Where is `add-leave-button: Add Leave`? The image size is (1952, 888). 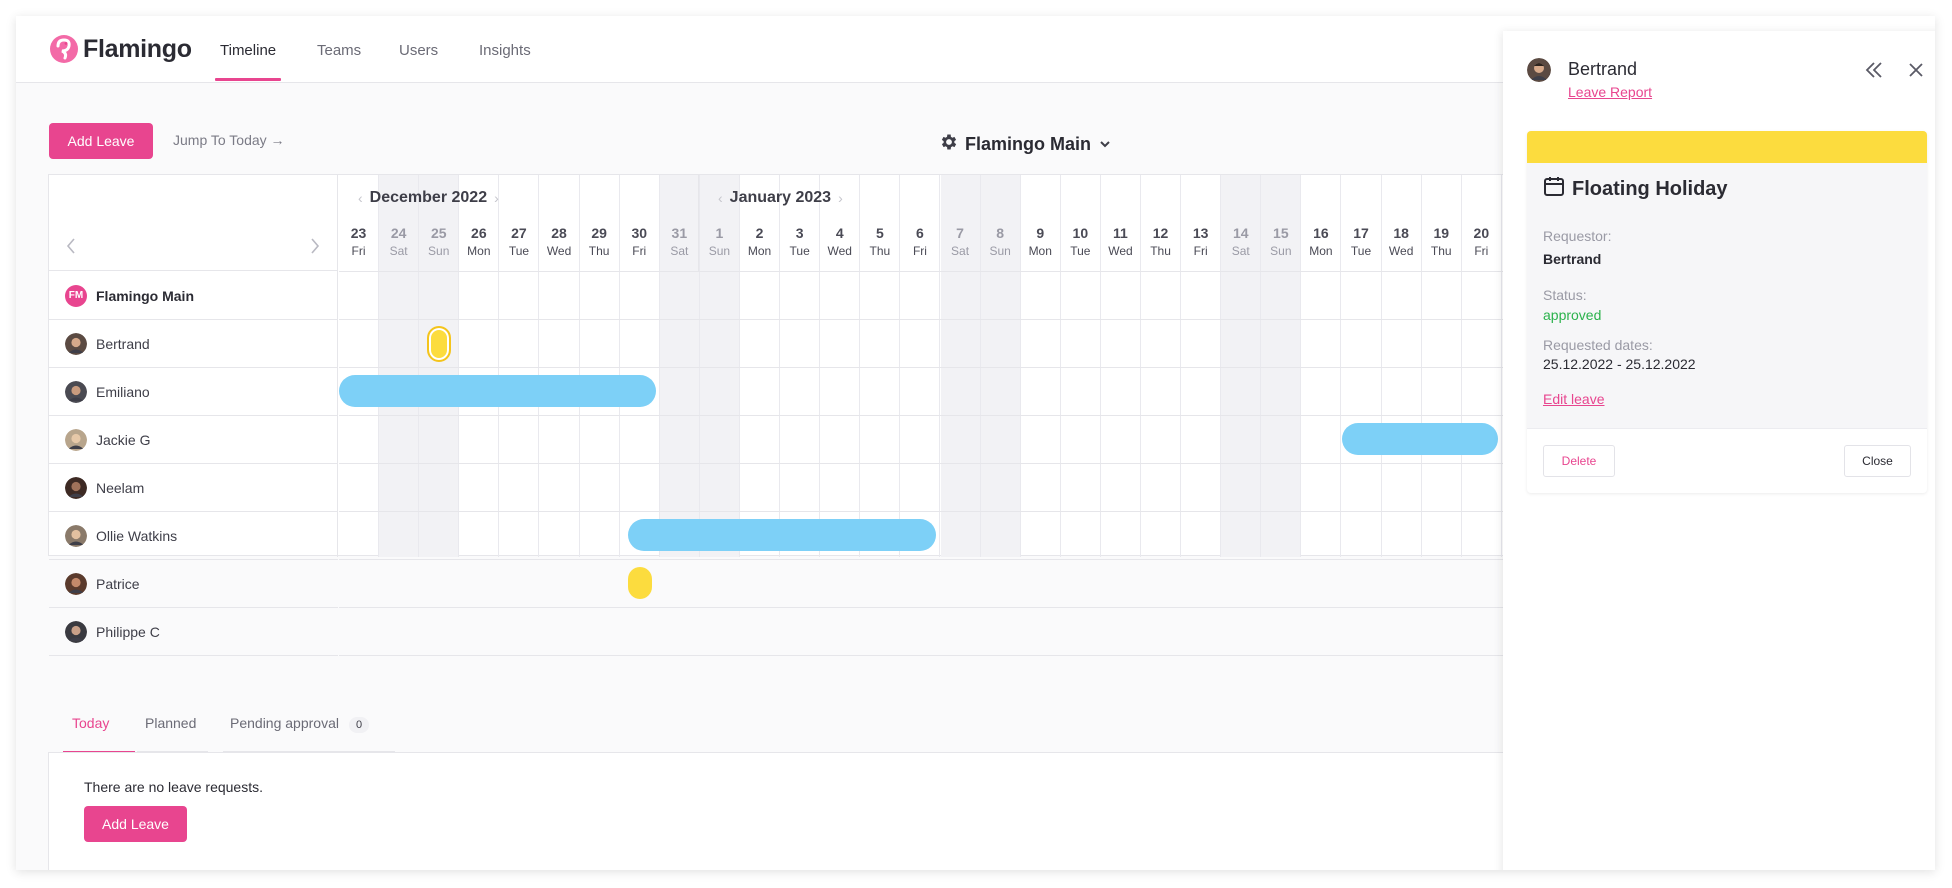 add-leave-button: Add Leave is located at coordinates (101, 141).